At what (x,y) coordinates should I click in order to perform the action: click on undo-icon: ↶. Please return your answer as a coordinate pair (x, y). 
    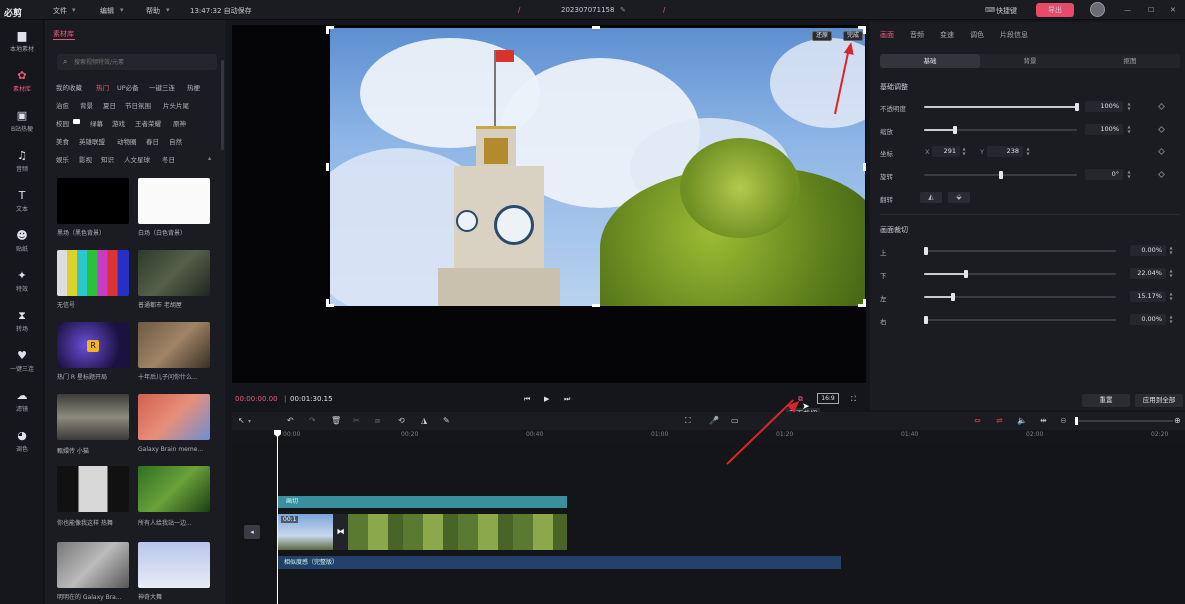
    Looking at the image, I should click on (290, 420).